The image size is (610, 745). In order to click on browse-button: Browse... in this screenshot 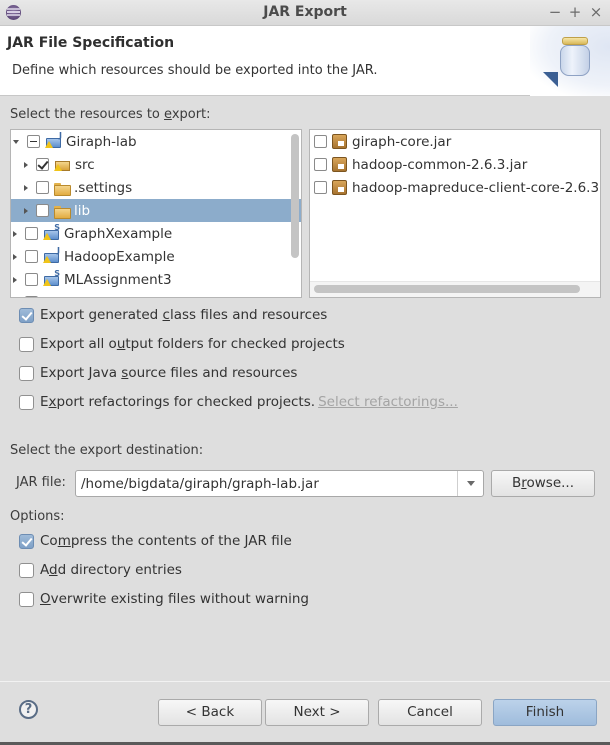, I will do `click(543, 483)`.